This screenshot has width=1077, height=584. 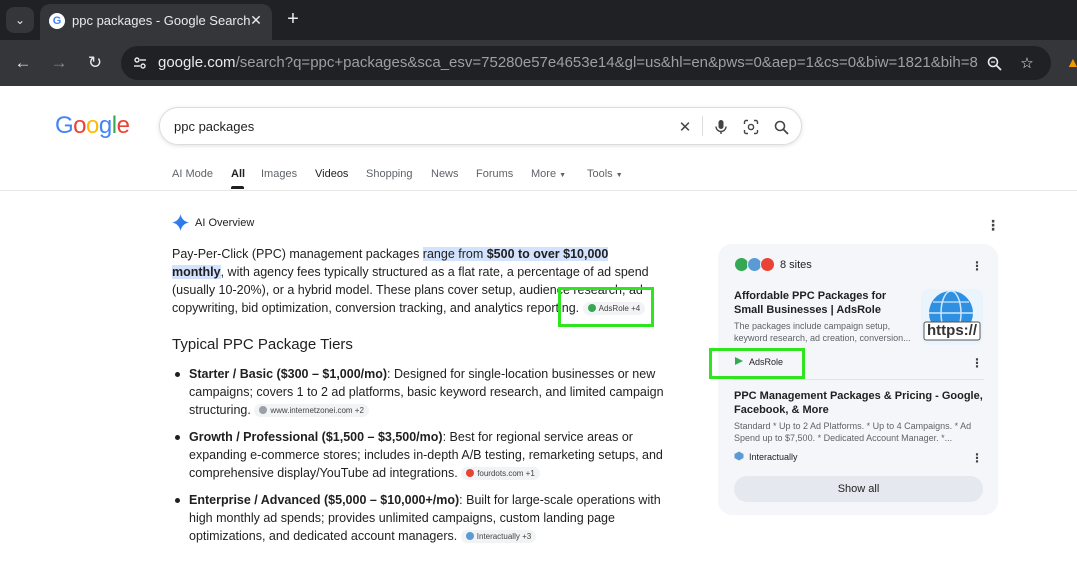 I want to click on google-logo: Google, so click(x=92, y=126).